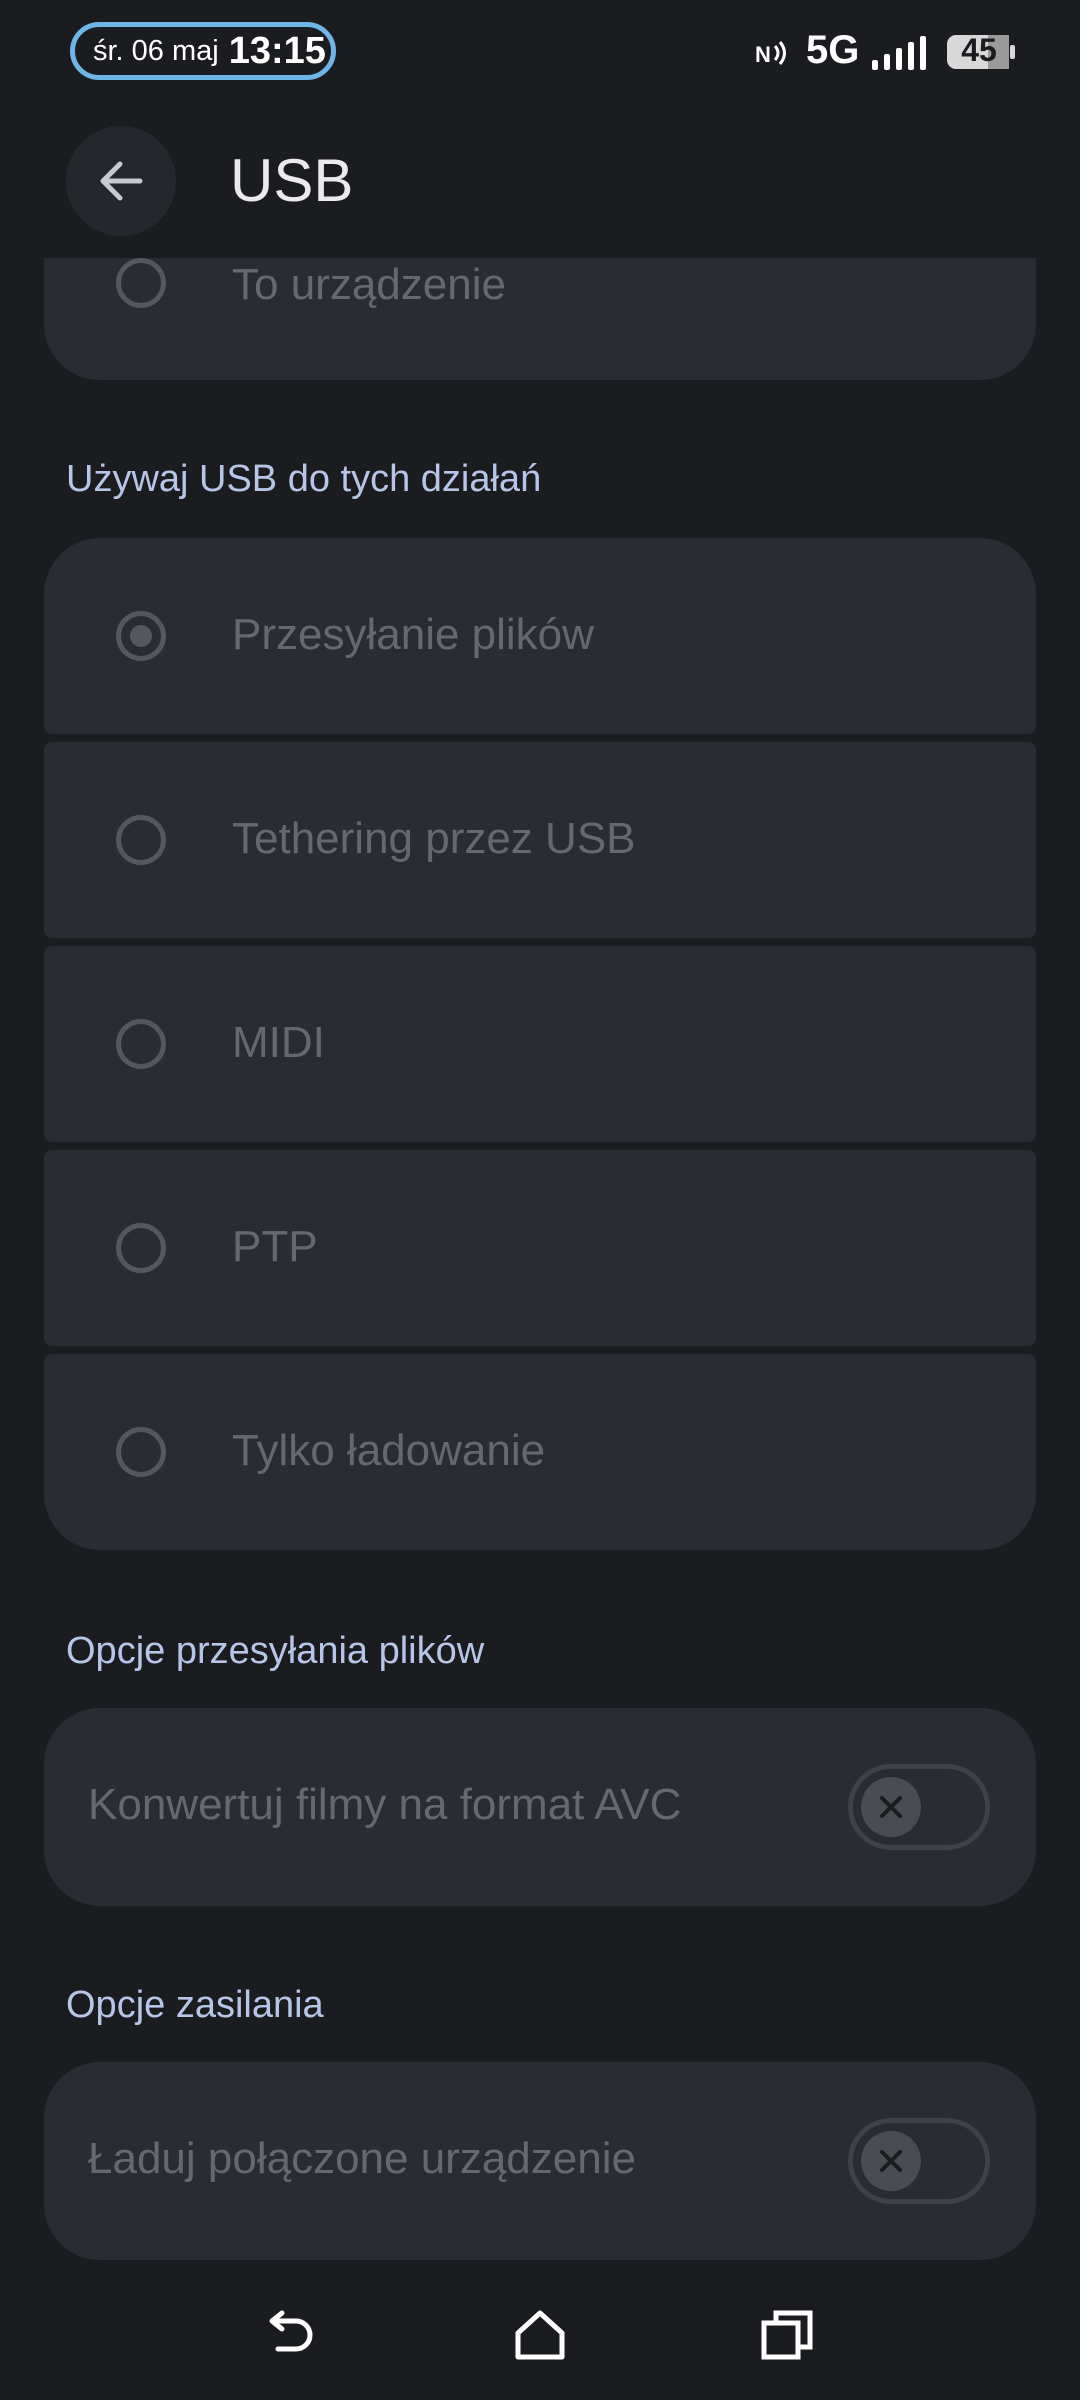  I want to click on charge-device-toggle, so click(919, 2161).